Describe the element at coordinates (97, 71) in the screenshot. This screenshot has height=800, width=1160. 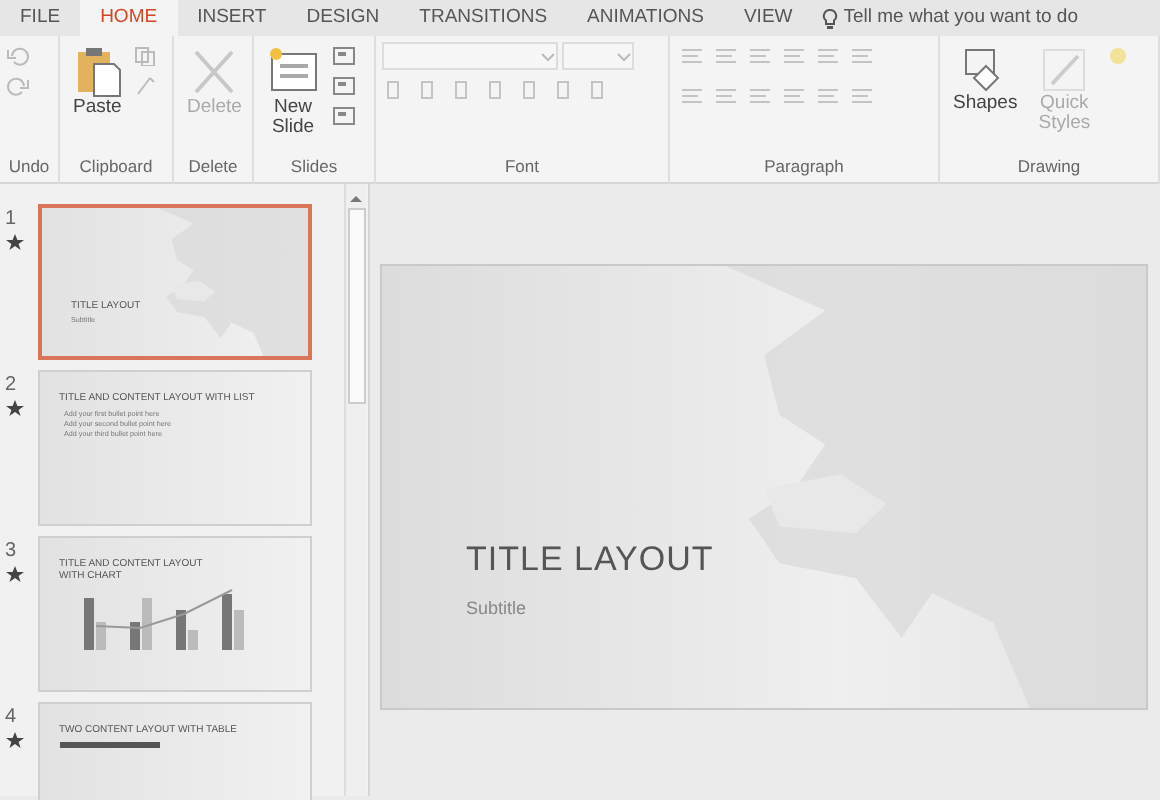
I see `clipboard-icon` at that location.